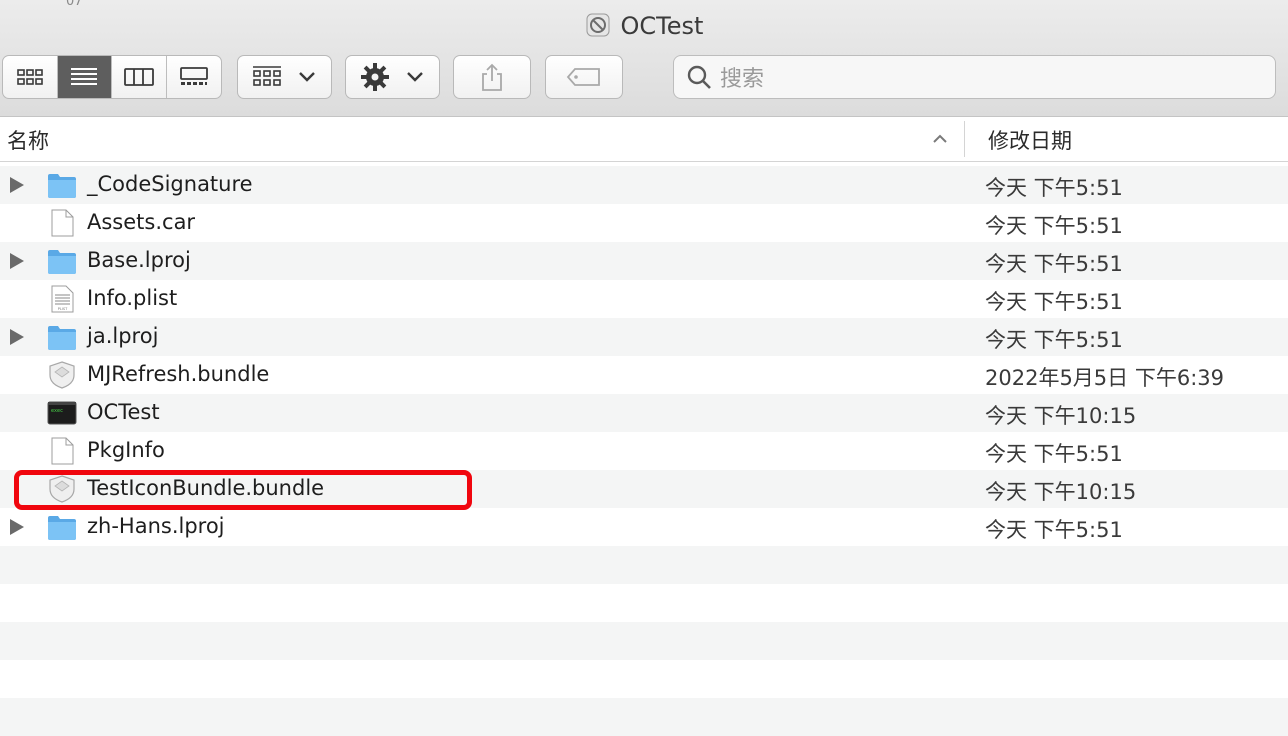  I want to click on share-icon, so click(492, 77).